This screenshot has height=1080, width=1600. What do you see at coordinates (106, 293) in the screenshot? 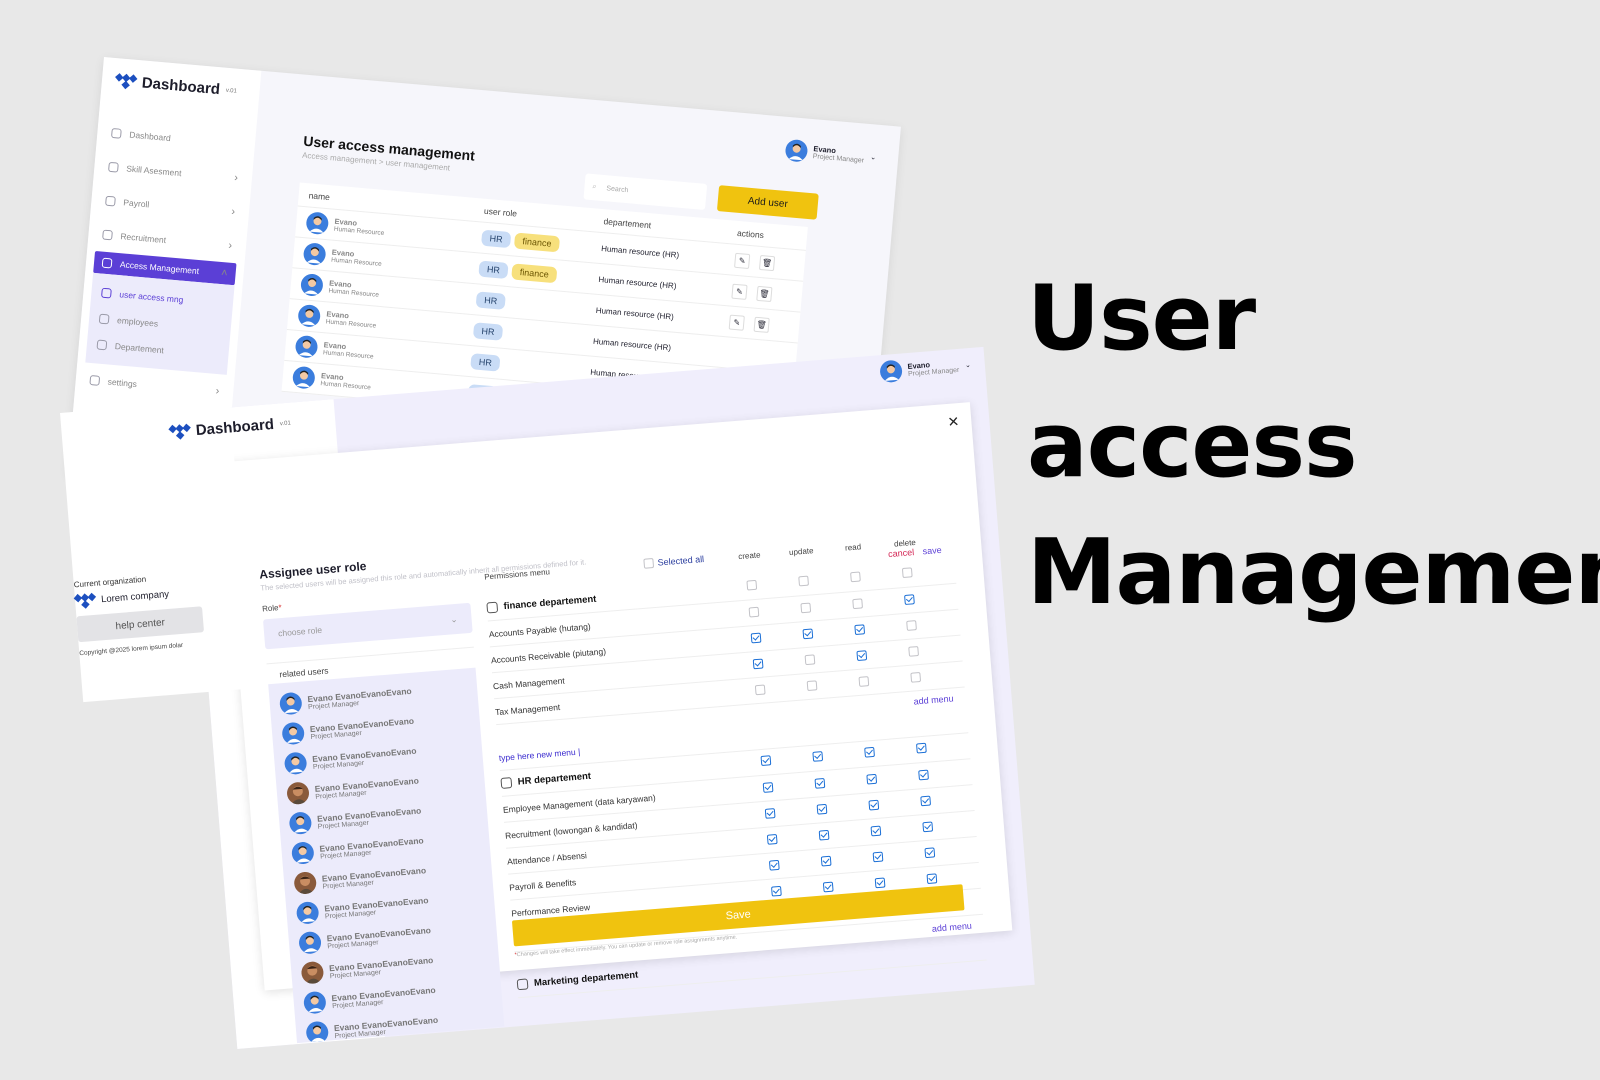
I see `user-icon` at bounding box center [106, 293].